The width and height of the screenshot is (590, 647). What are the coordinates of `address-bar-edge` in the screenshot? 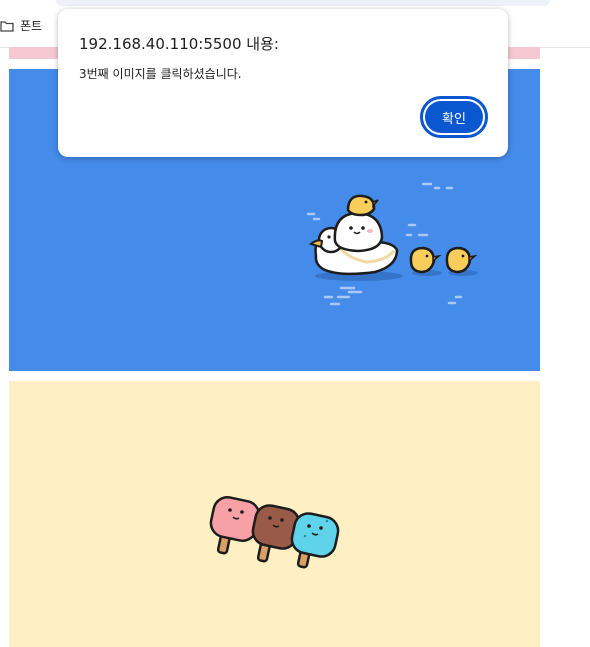 It's located at (303, 3).